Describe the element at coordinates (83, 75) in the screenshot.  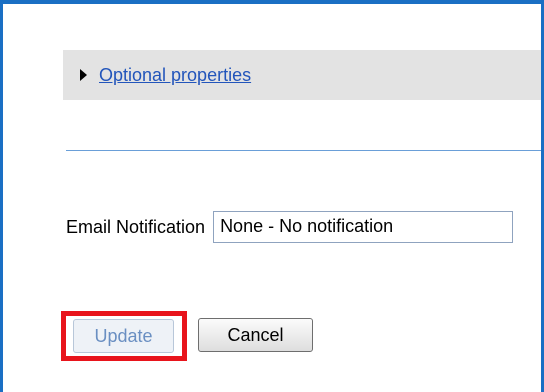
I see `expand-triangle-icon` at that location.